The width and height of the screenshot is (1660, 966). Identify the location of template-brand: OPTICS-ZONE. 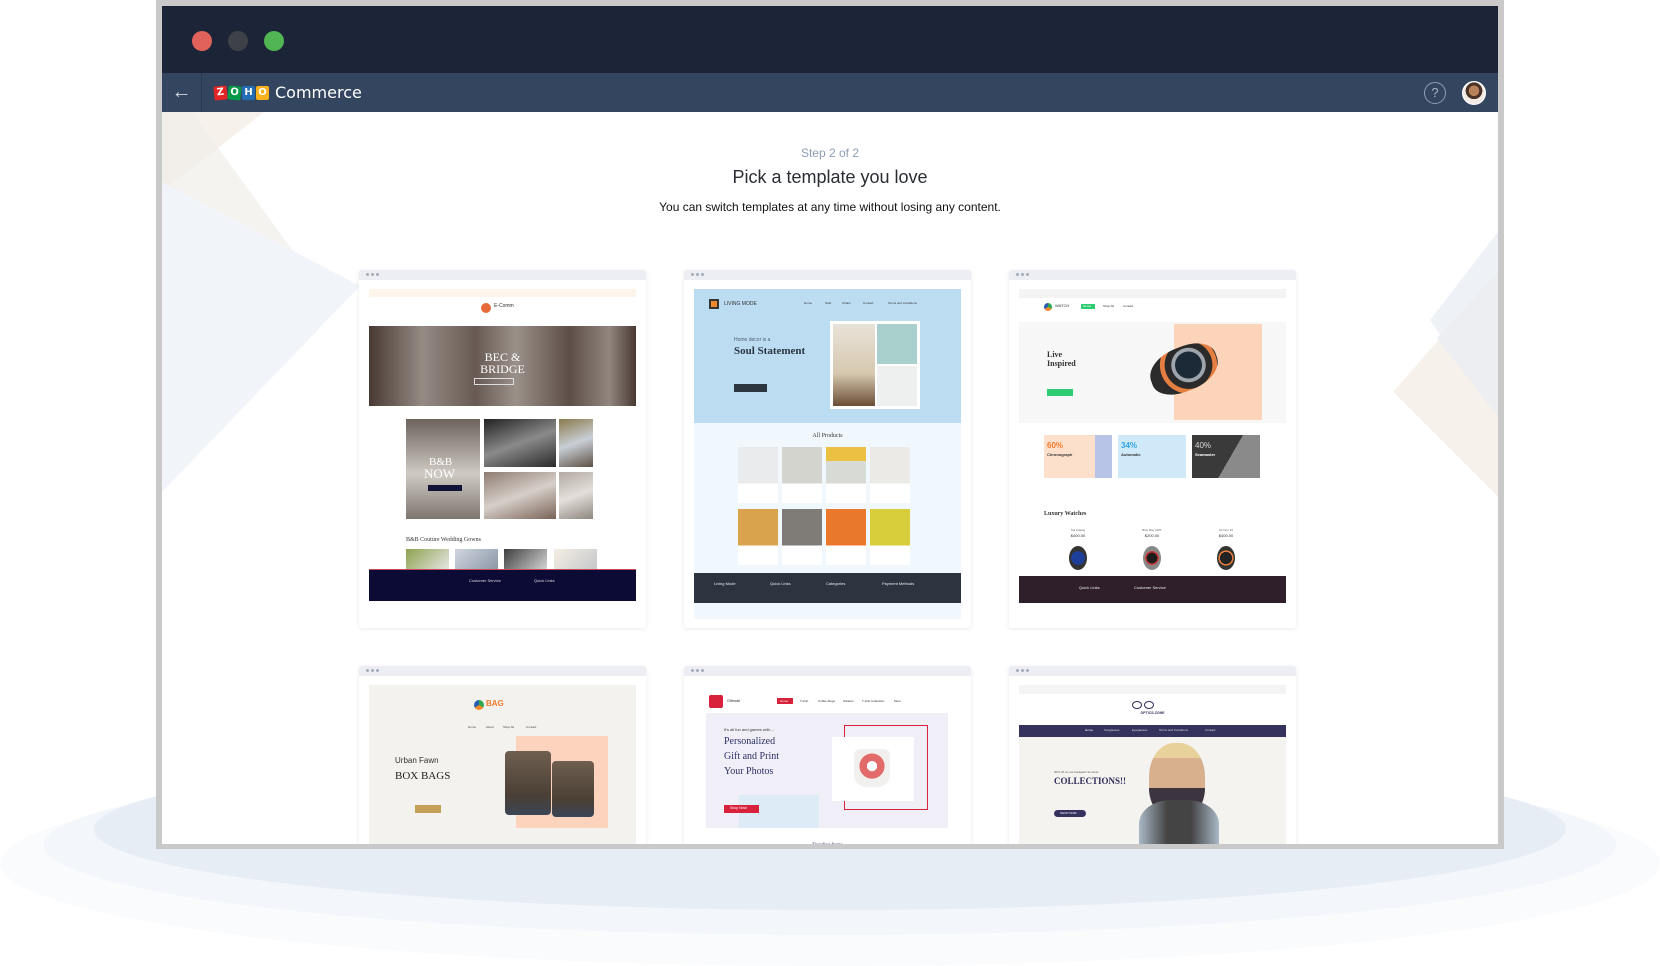
(1152, 713).